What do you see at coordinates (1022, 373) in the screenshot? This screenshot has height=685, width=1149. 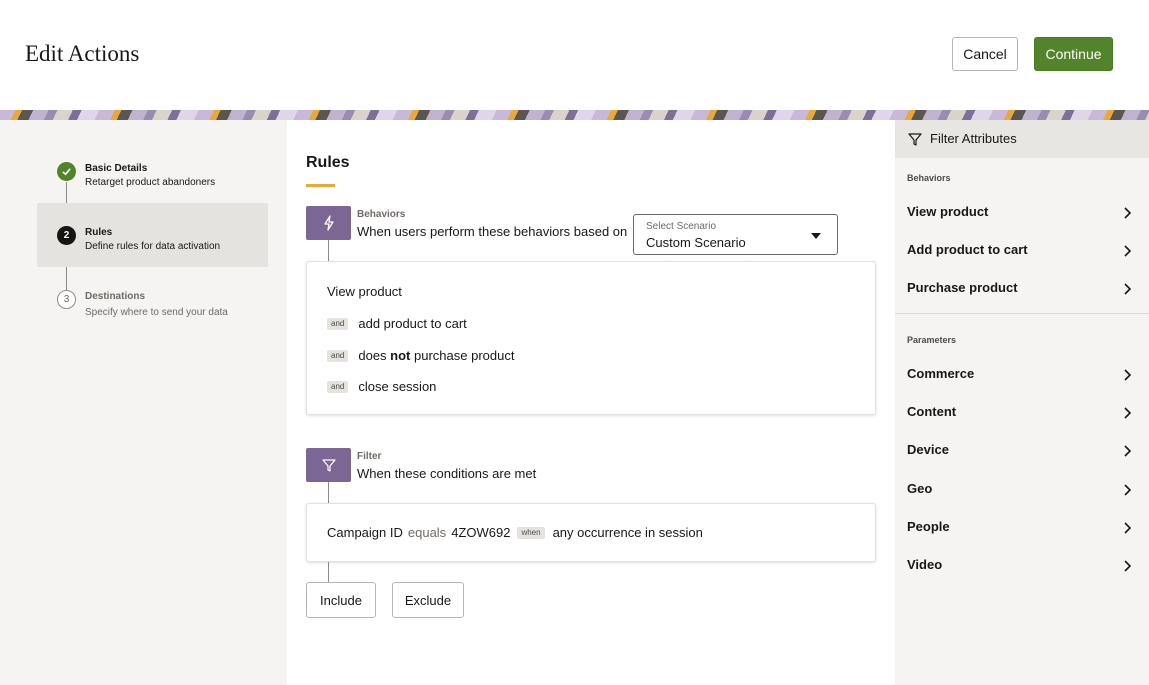 I see `attr-commerce: Commerce` at bounding box center [1022, 373].